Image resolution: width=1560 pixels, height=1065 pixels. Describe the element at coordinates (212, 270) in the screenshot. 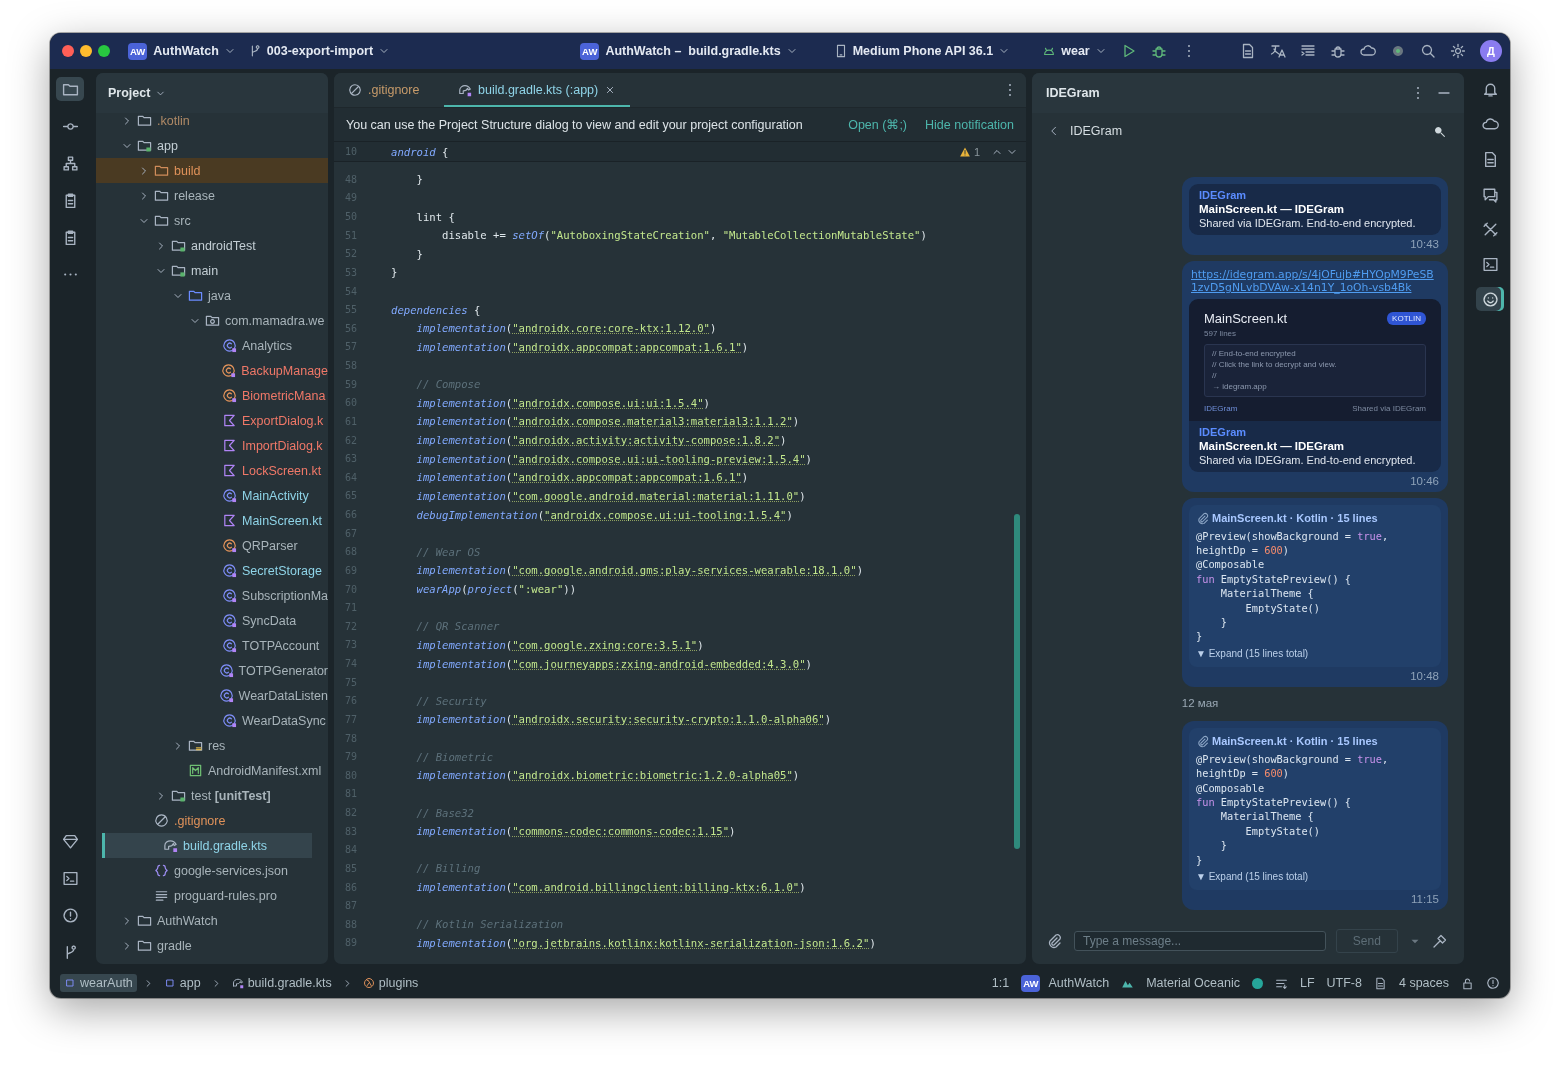

I see `tree-item: main` at that location.